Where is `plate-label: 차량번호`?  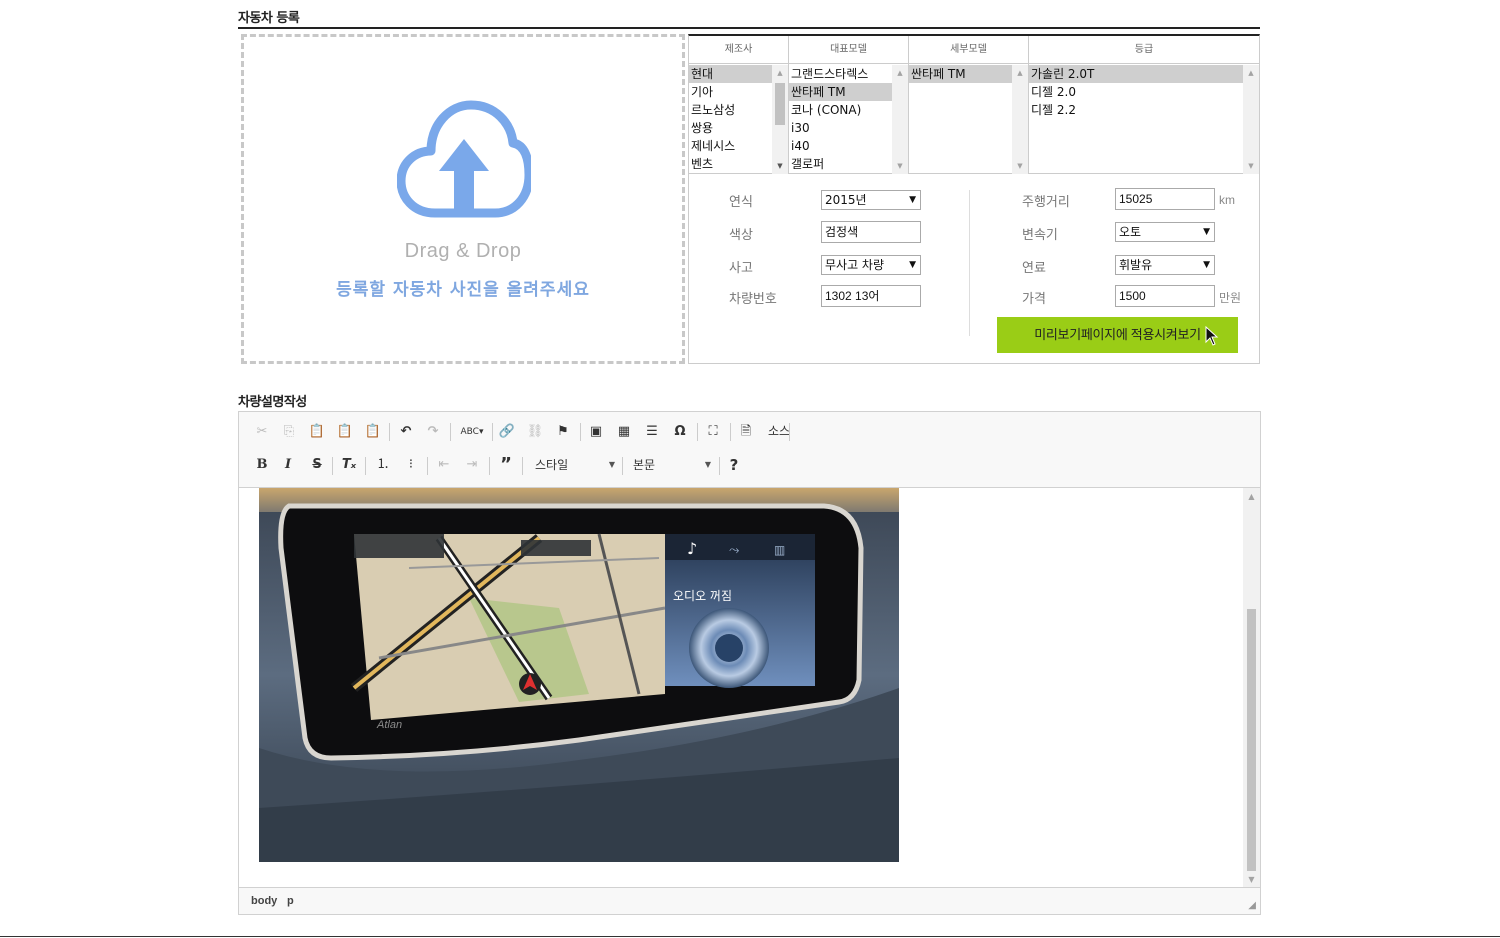
plate-label: 차량번호 is located at coordinates (753, 299).